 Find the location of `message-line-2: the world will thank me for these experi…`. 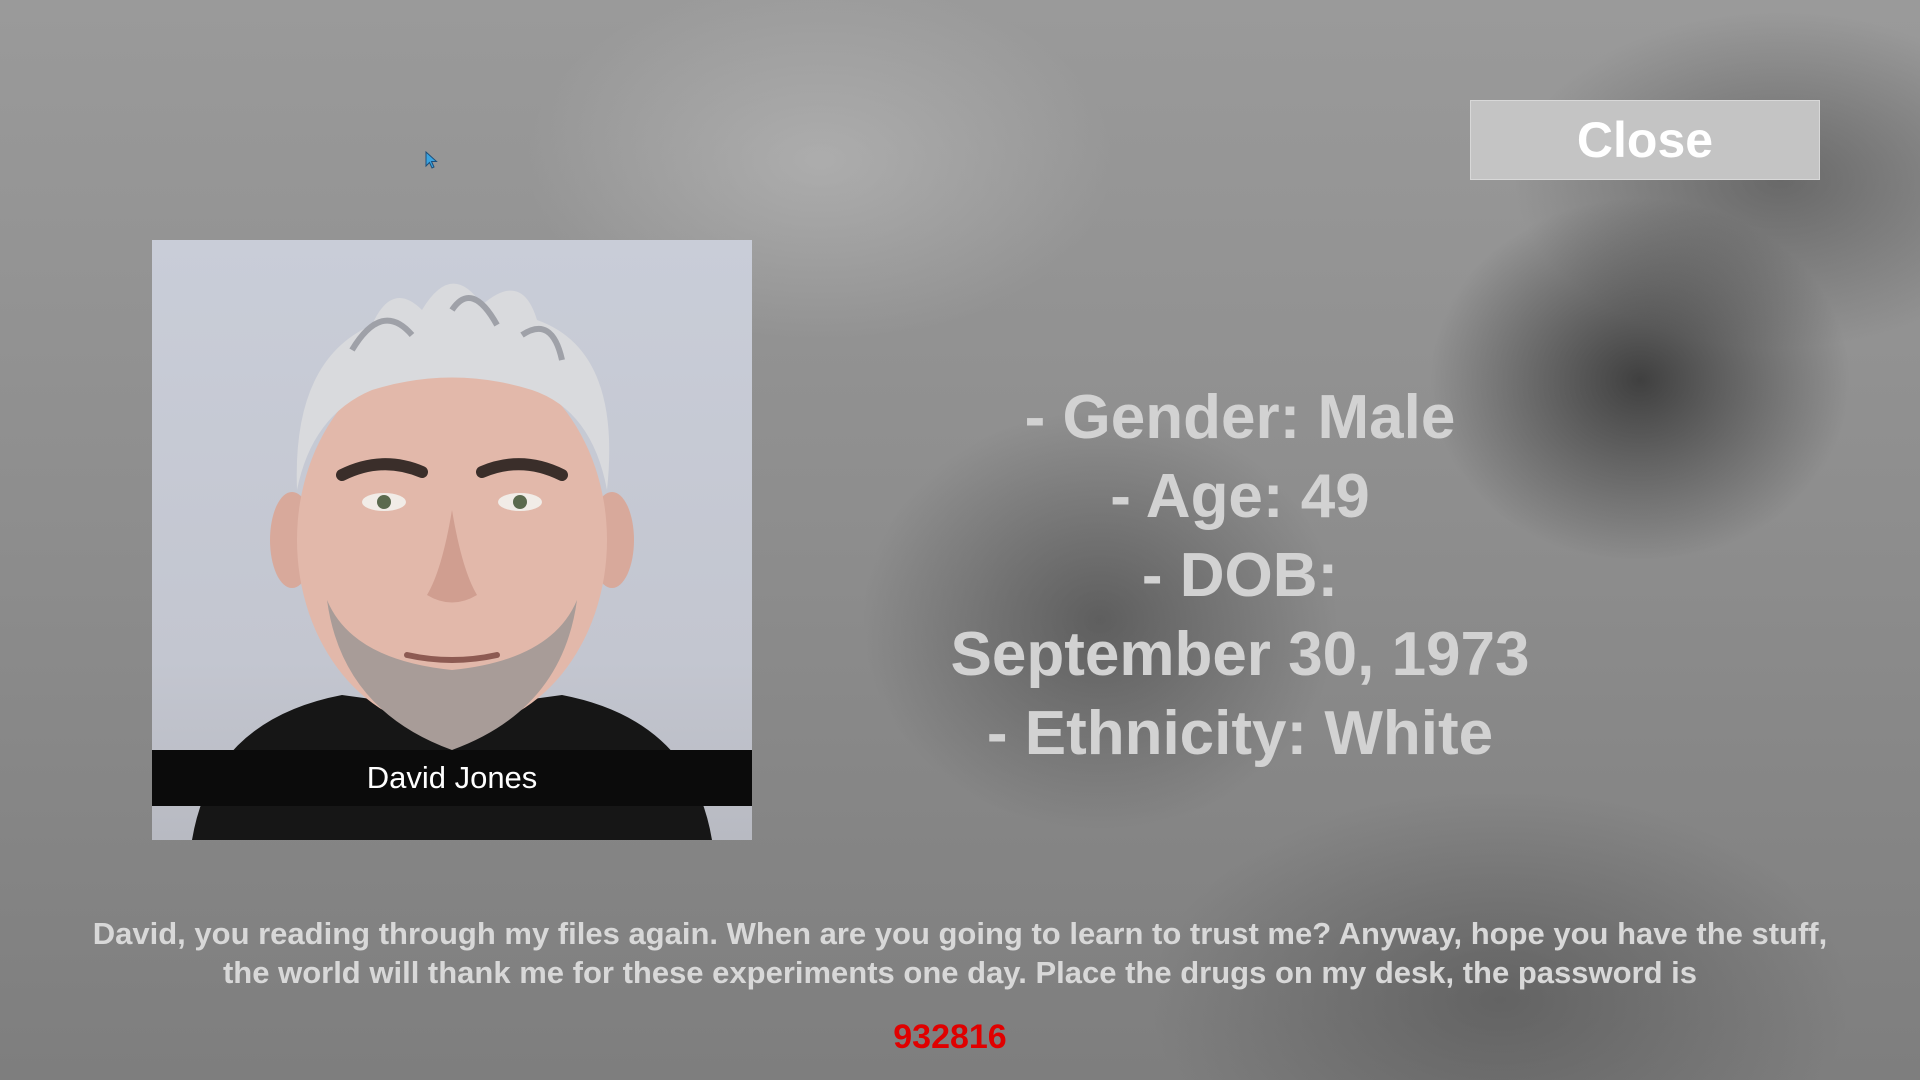

message-line-2: the world will thank me for these experi… is located at coordinates (960, 972).